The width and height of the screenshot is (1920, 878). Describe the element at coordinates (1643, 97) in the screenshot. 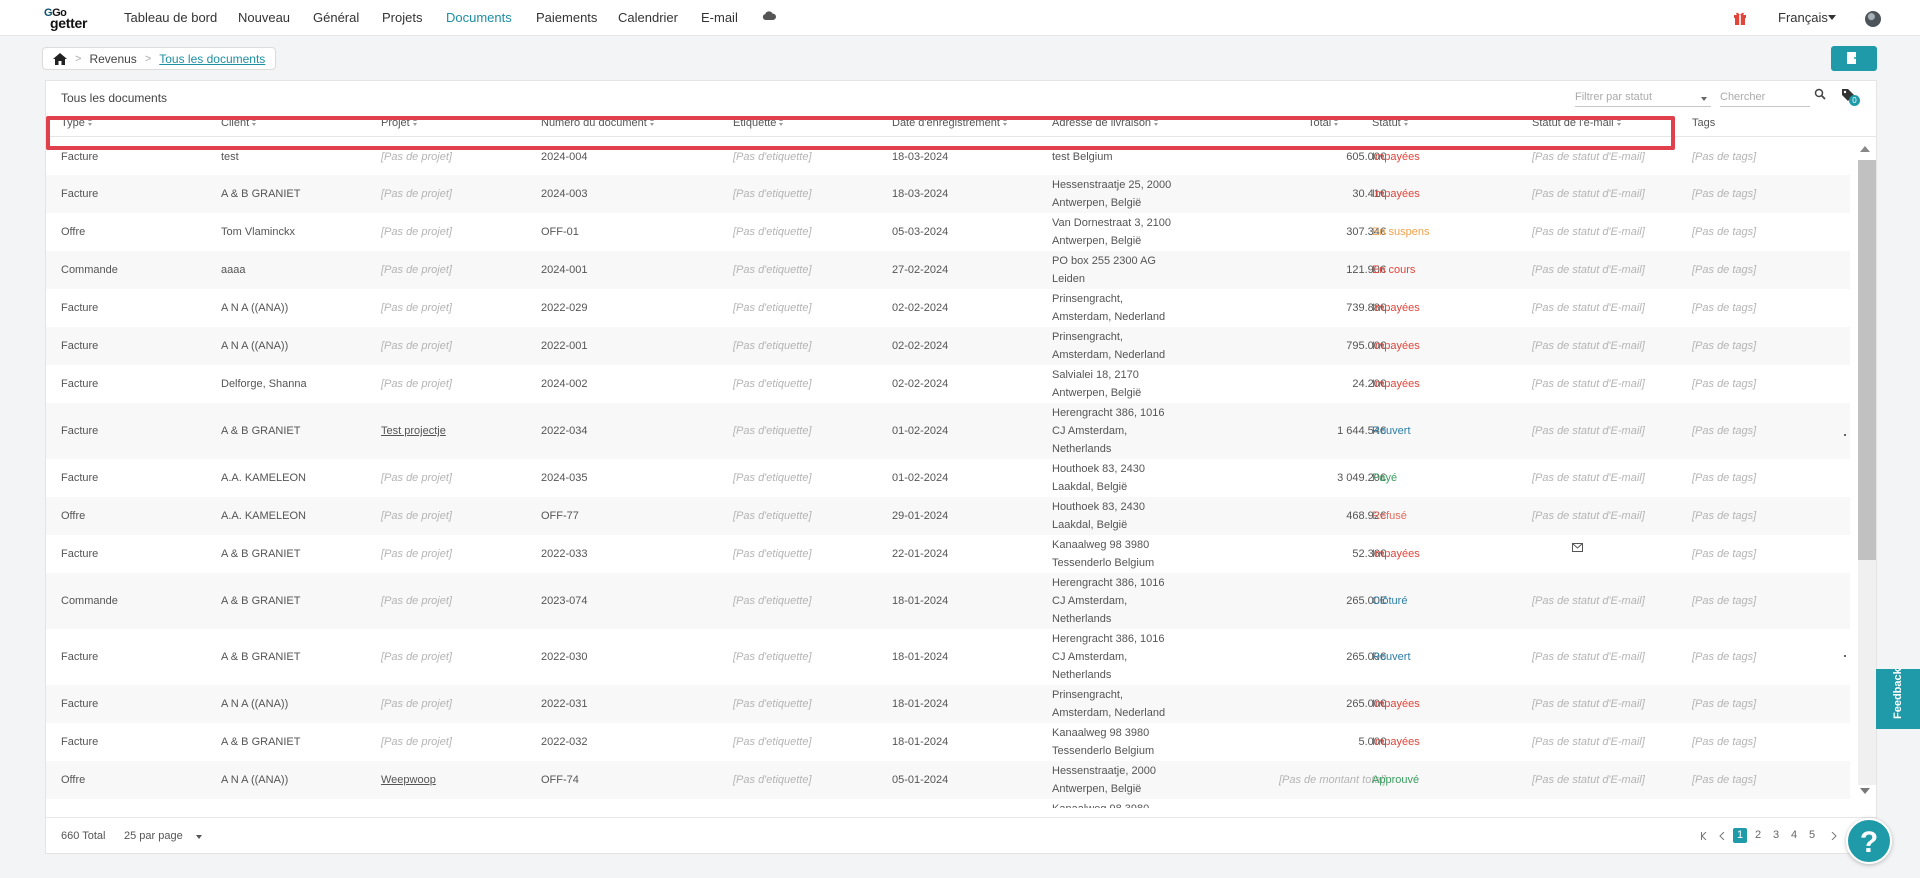

I see `status-filter-select: Filtrer par statut` at that location.